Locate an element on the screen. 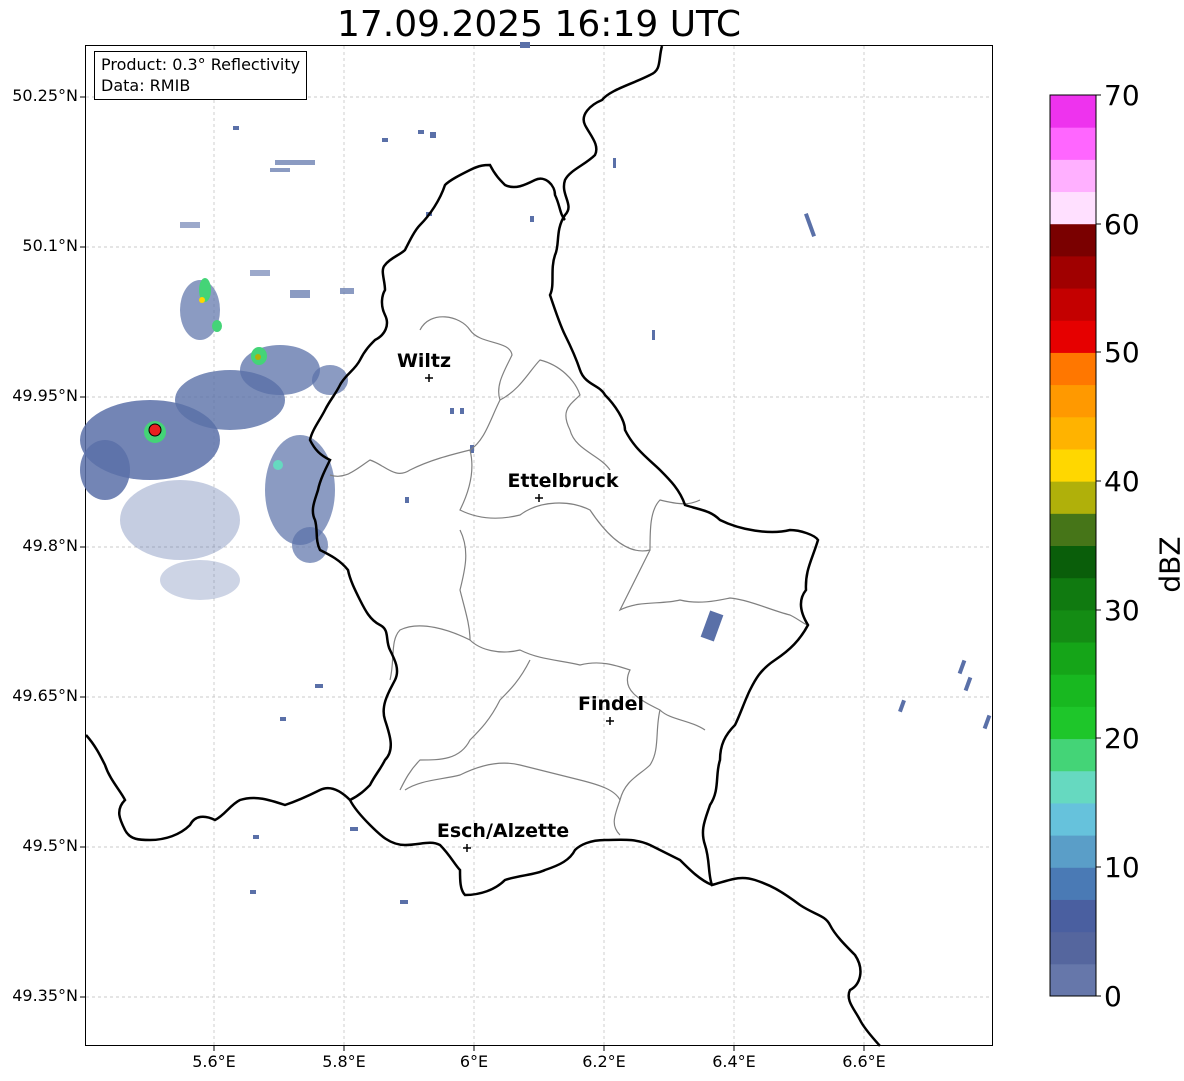 This screenshot has width=1184, height=1081. colorbar-tick-label: 40 is located at coordinates (1122, 481).